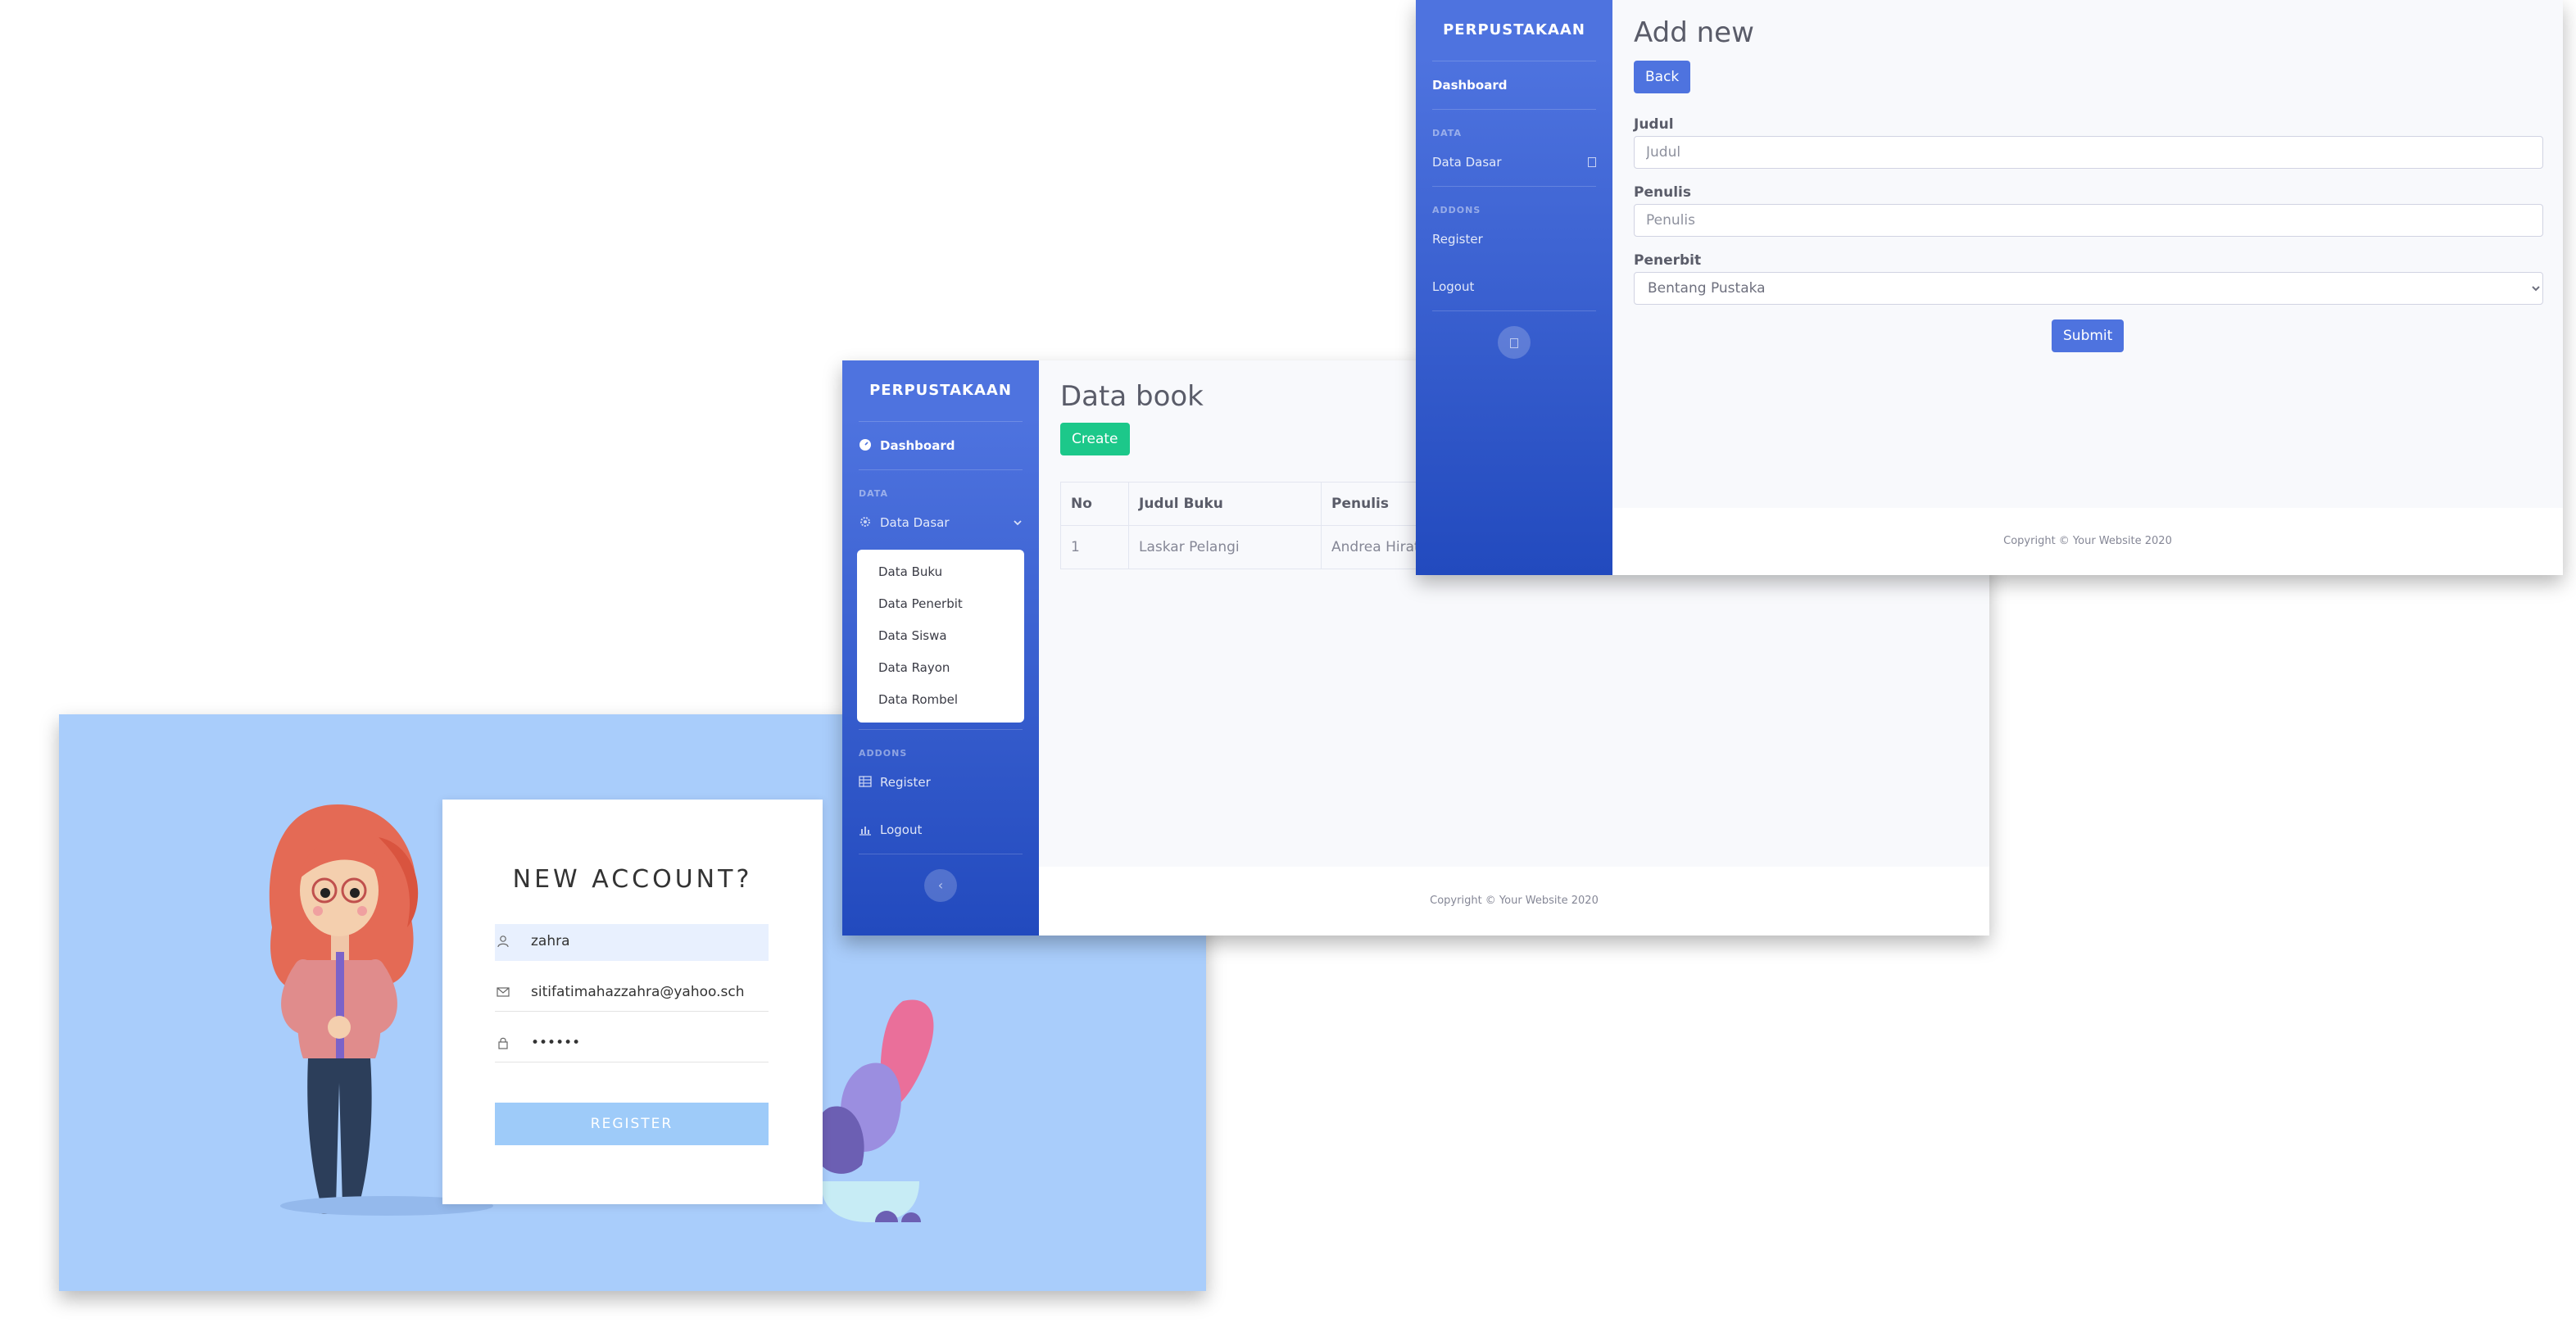  What do you see at coordinates (865, 831) in the screenshot?
I see `chart-icon` at bounding box center [865, 831].